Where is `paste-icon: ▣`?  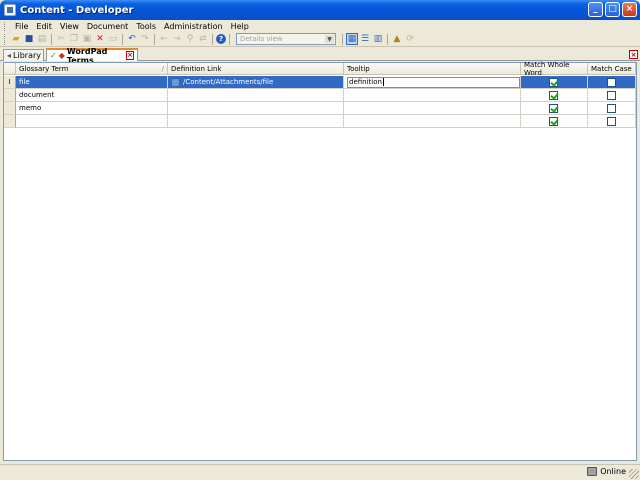
paste-icon: ▣ is located at coordinates (87, 39).